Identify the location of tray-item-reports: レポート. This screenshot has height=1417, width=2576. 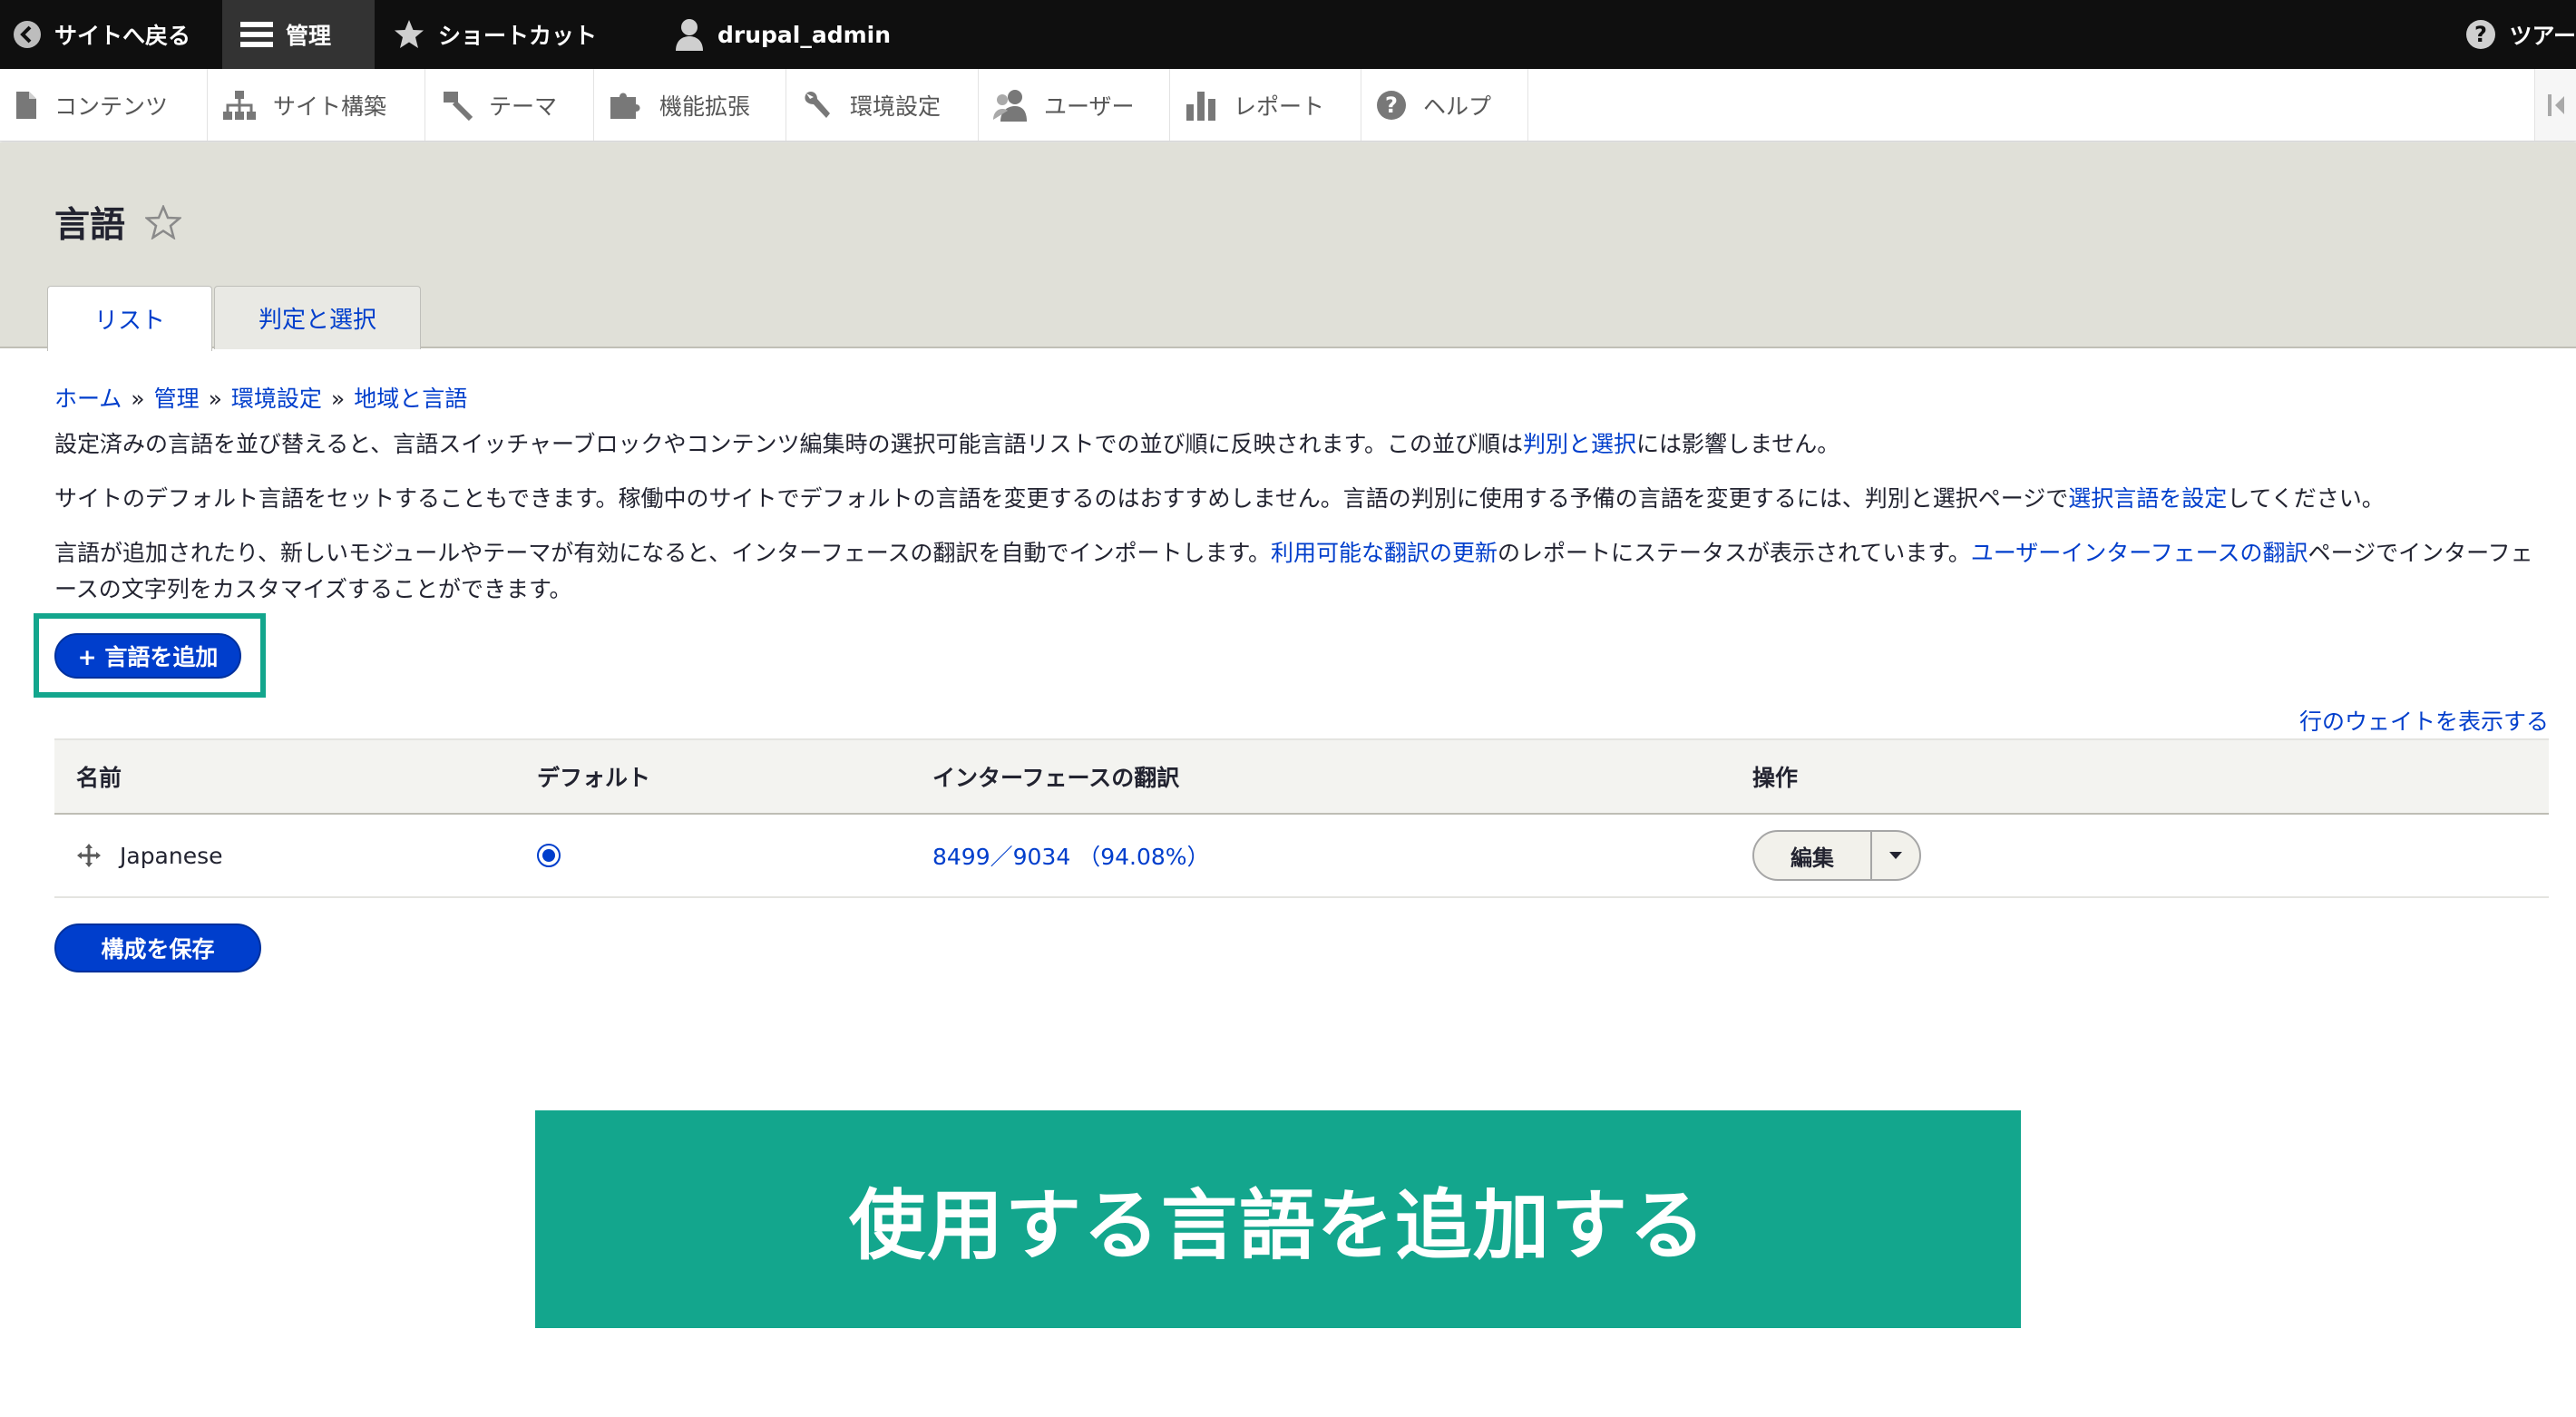
(1265, 105).